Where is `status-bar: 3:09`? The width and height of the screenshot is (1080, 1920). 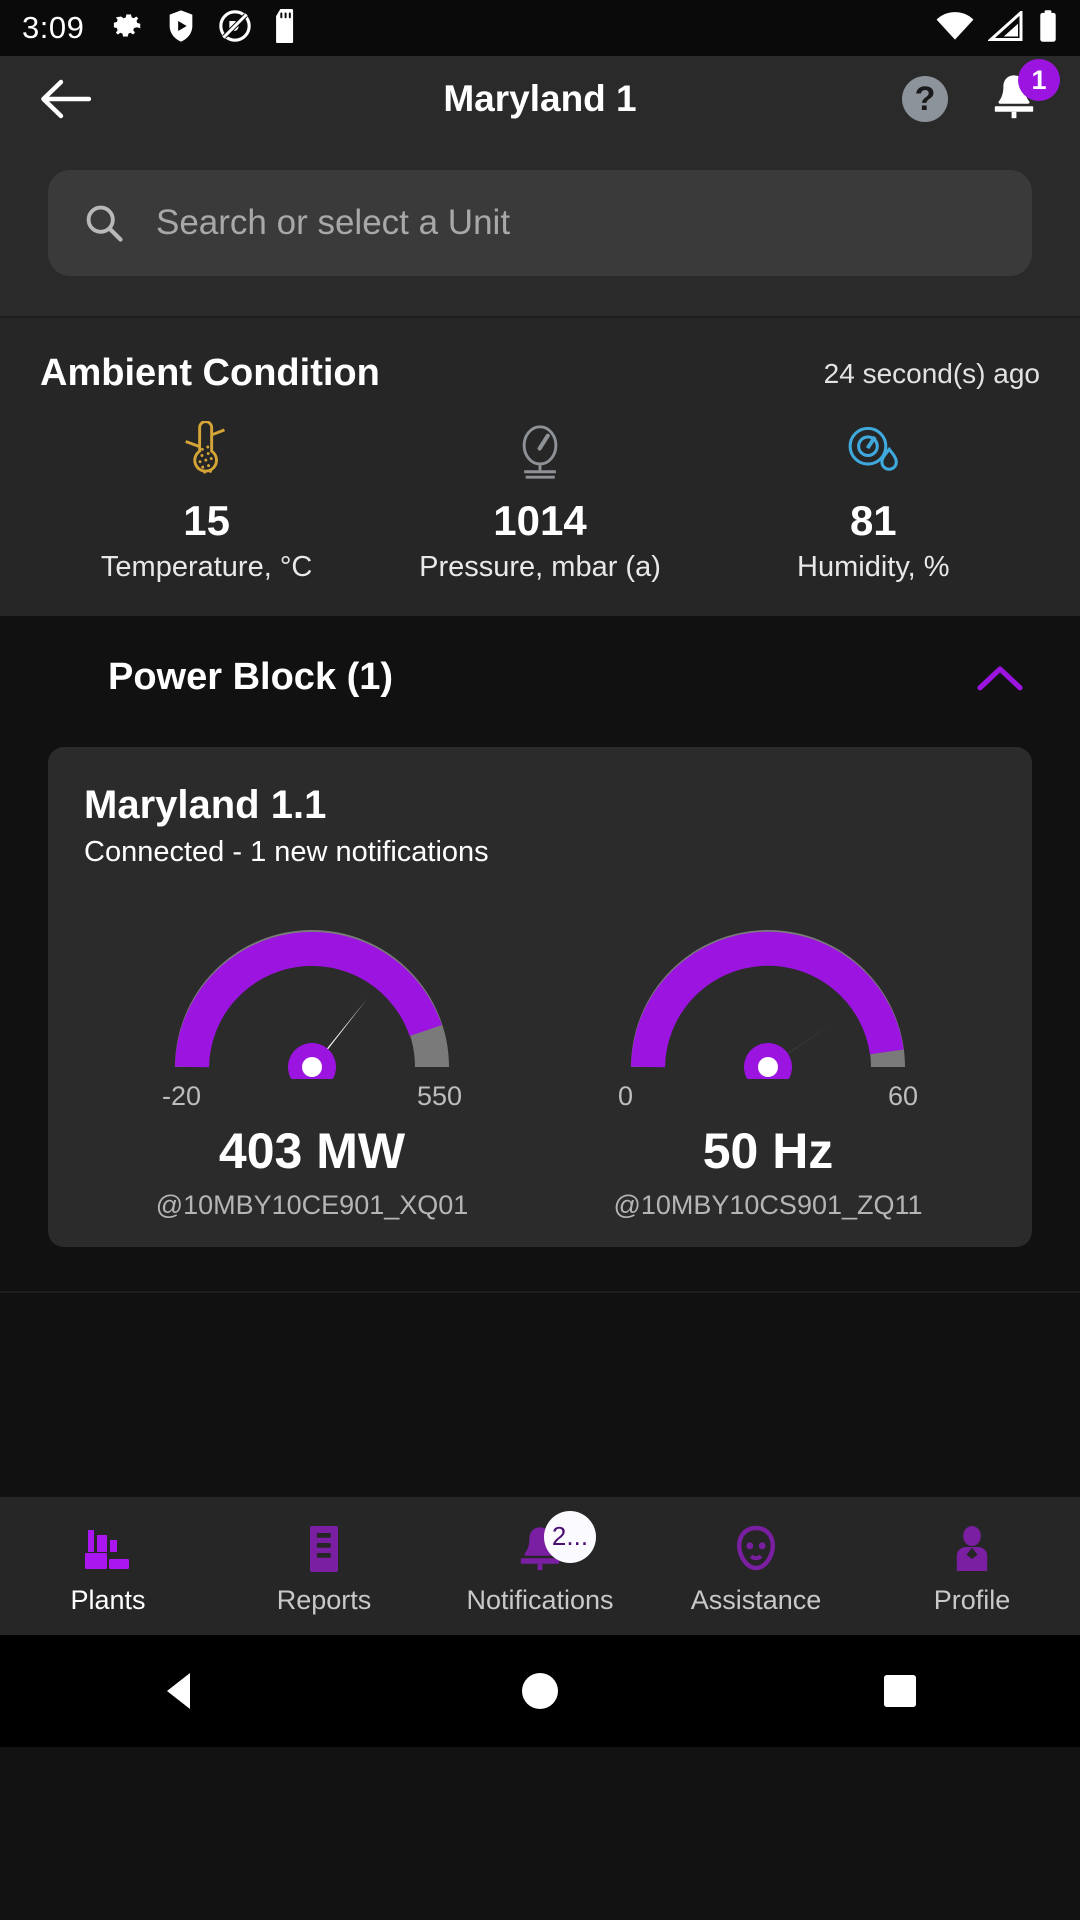
status-bar: 3:09 is located at coordinates (540, 28).